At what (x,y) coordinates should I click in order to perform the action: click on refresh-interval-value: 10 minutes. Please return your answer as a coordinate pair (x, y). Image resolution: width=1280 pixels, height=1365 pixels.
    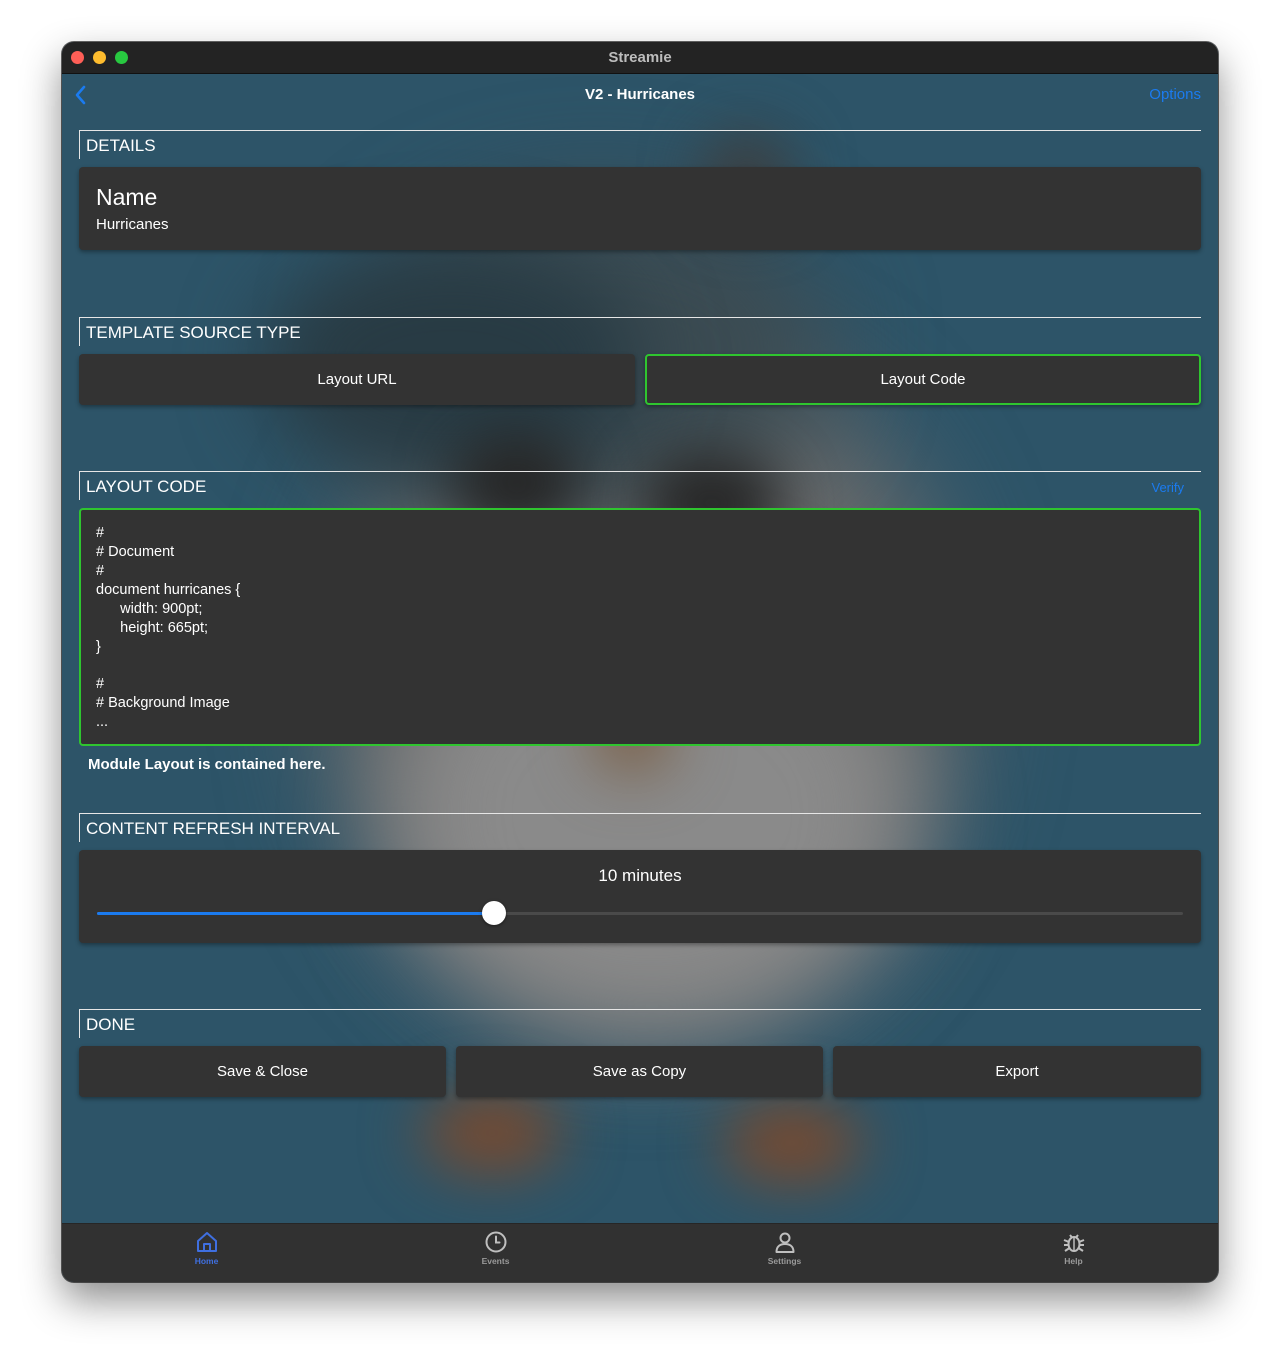
    Looking at the image, I should click on (640, 875).